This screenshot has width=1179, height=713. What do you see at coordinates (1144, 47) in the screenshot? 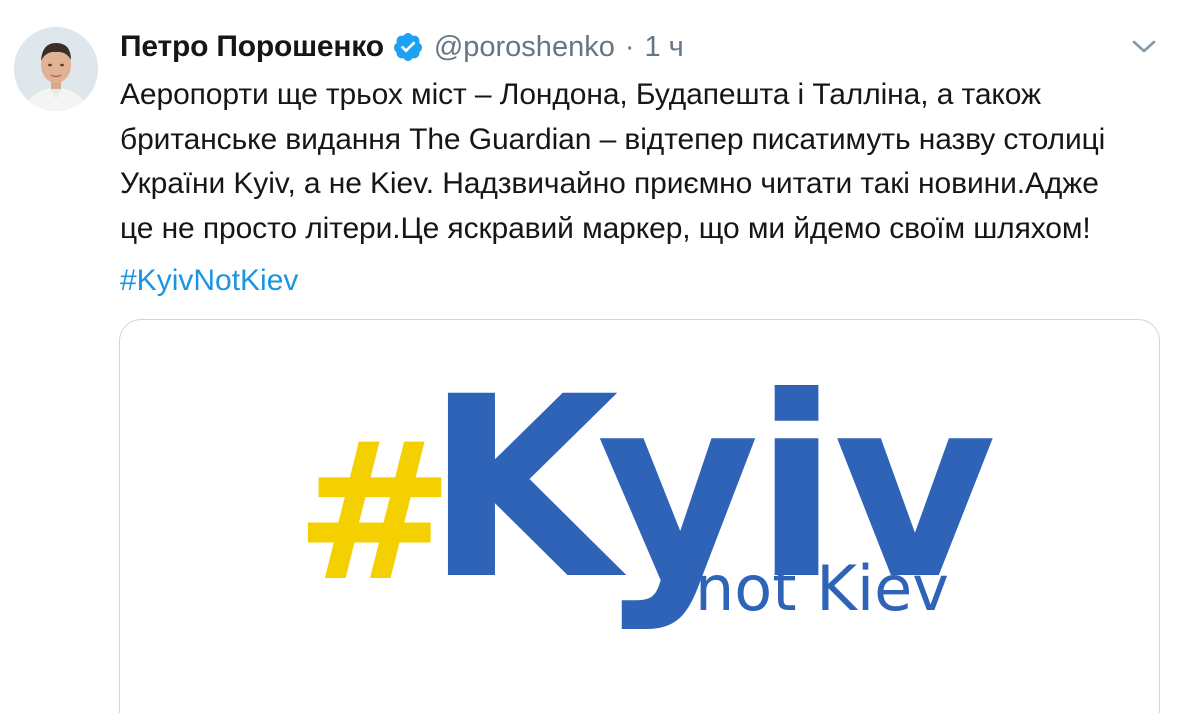
I see `chevron-down-icon` at bounding box center [1144, 47].